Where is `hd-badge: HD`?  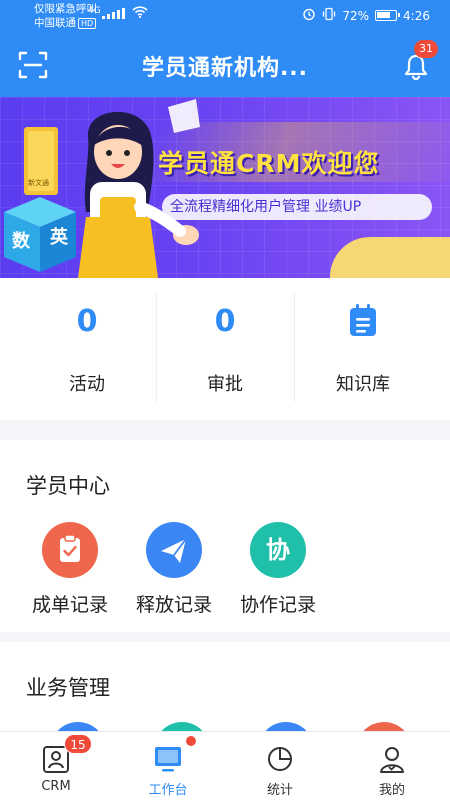 hd-badge: HD is located at coordinates (87, 23).